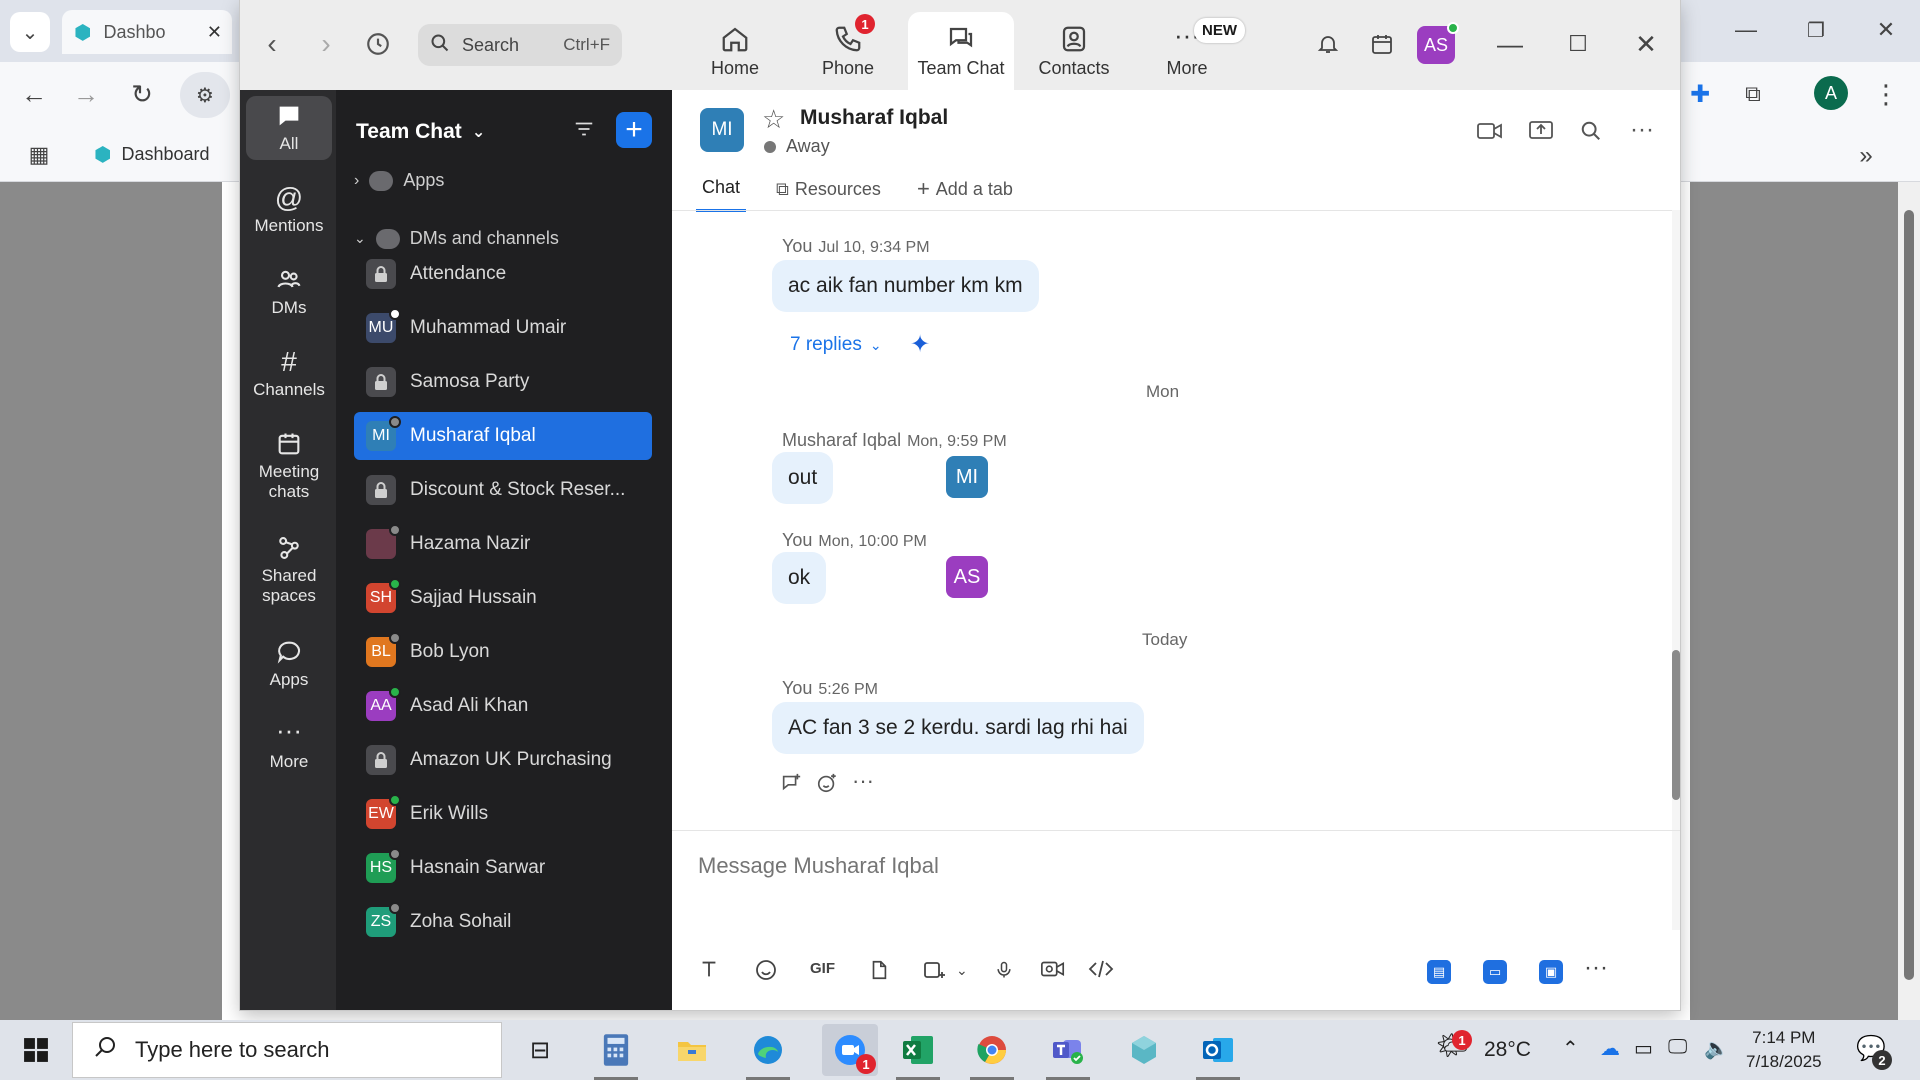 The width and height of the screenshot is (1920, 1080). Describe the element at coordinates (735, 51) in the screenshot. I see `tab-home: Home` at that location.